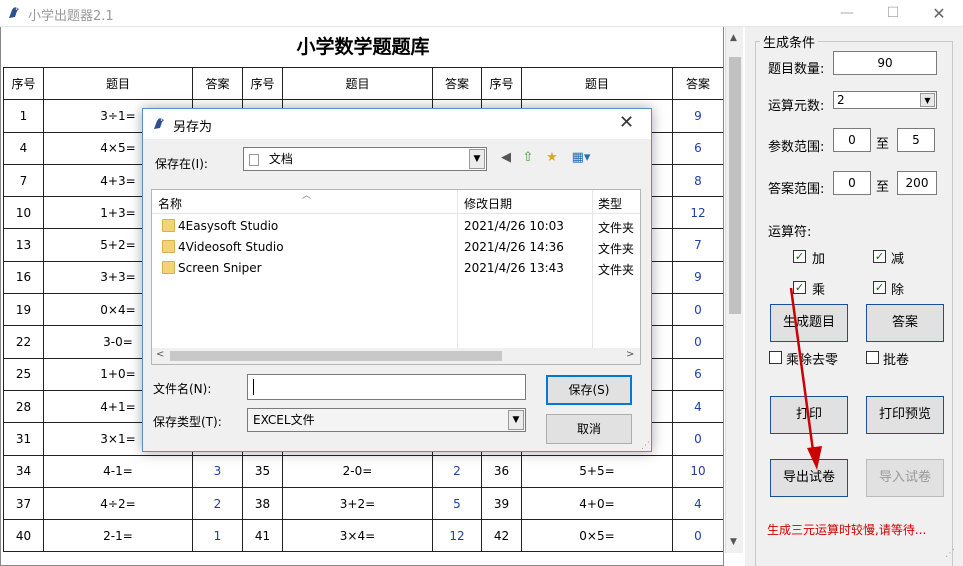  I want to click on index-cell: 13, so click(23, 245).